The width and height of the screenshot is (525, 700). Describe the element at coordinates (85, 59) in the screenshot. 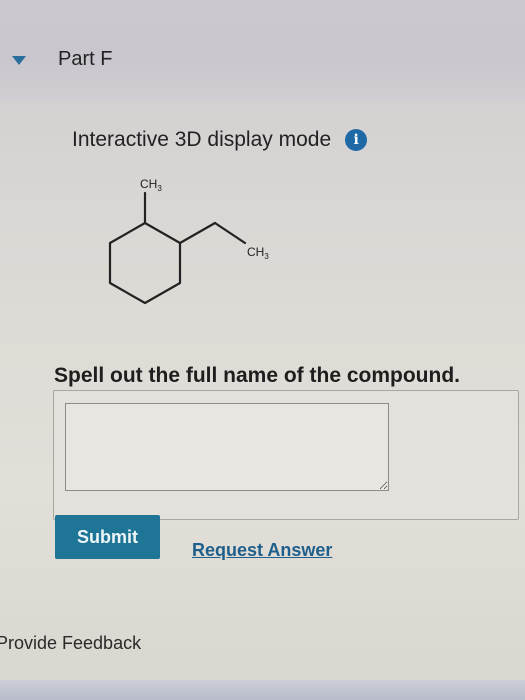

I see `part-title: Part F` at that location.